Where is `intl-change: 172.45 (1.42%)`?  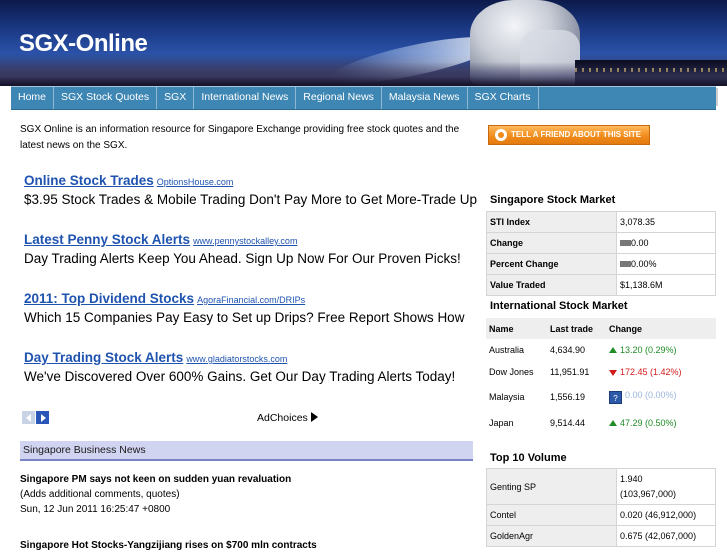
intl-change: 172.45 (1.42%) is located at coordinates (651, 372).